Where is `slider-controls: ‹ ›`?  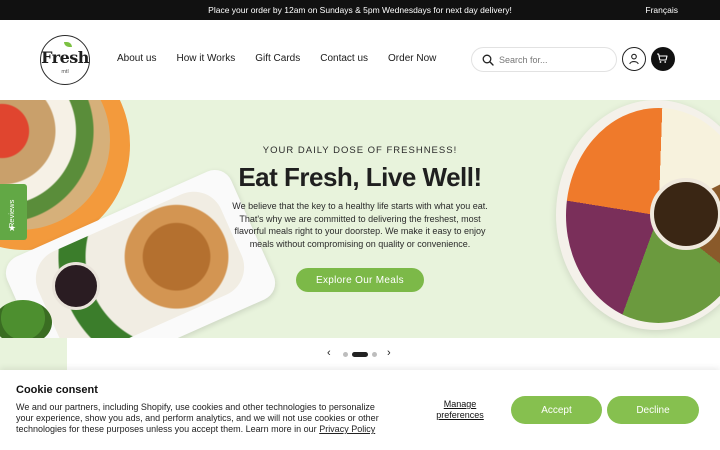 slider-controls: ‹ › is located at coordinates (360, 354).